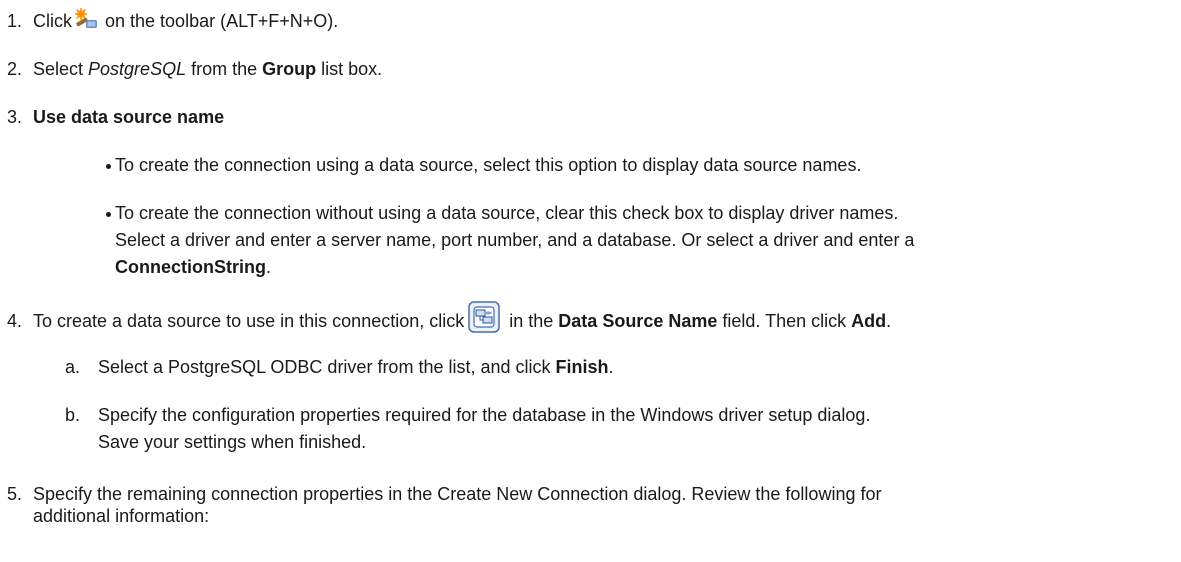 Image resolution: width=1181 pixels, height=562 pixels. What do you see at coordinates (219, 21) in the screenshot?
I see `step-text: on the toolbar (ALT+F+N+O).` at bounding box center [219, 21].